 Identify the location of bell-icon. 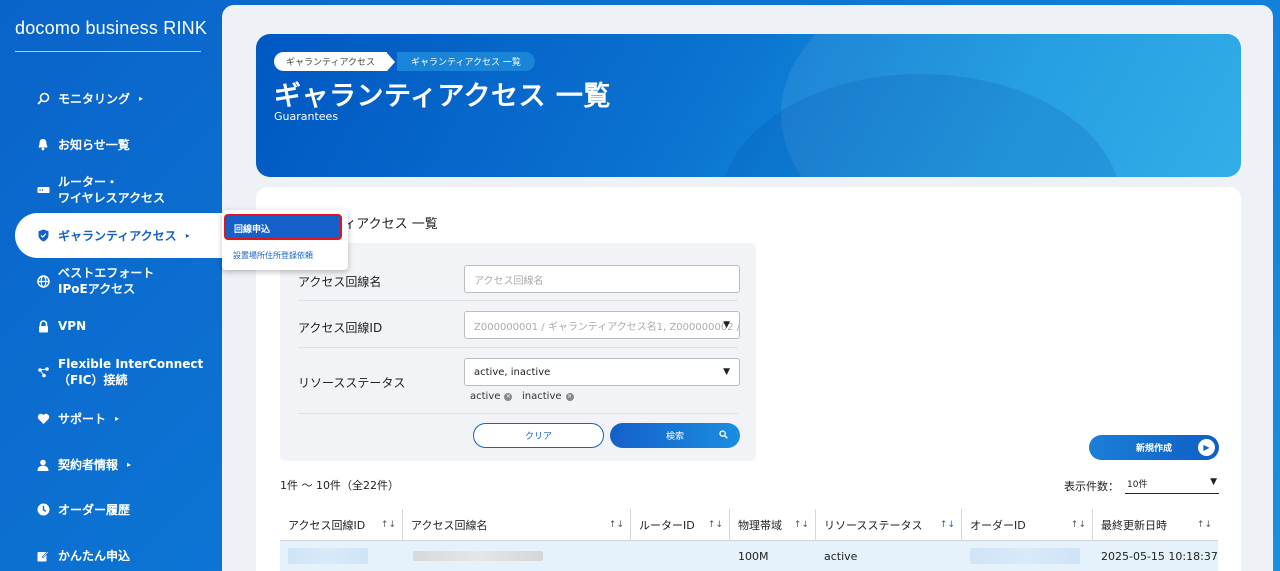
(43, 145).